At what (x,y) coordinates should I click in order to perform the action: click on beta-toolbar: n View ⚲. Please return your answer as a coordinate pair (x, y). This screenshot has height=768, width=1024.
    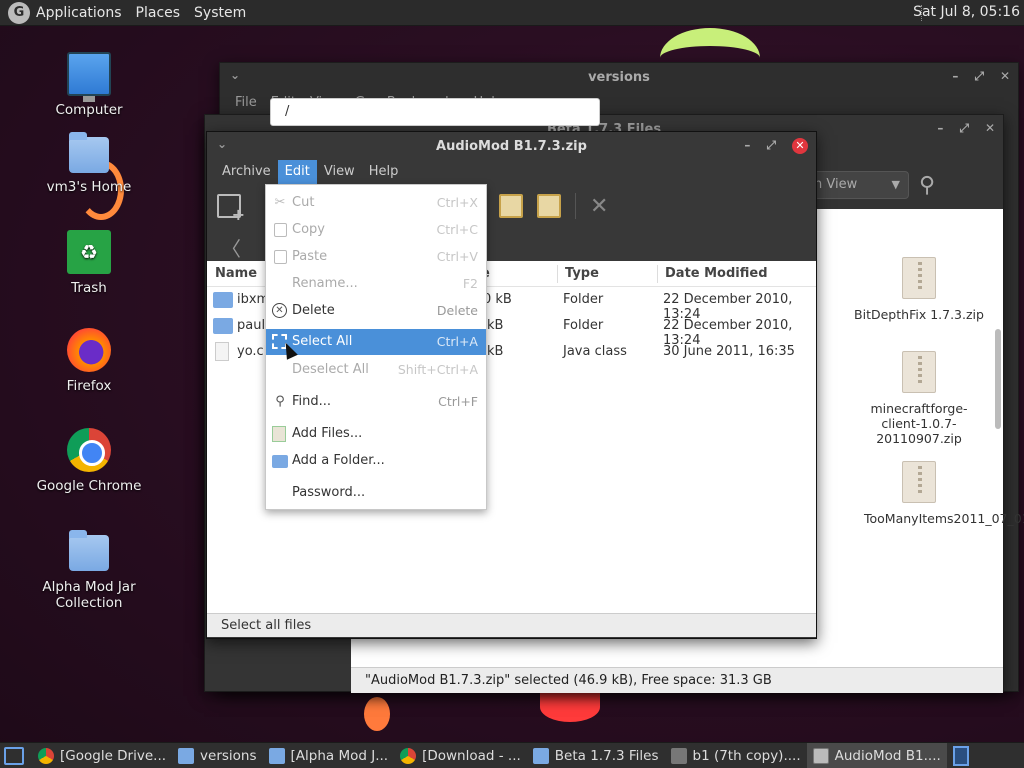
    Looking at the image, I should click on (867, 185).